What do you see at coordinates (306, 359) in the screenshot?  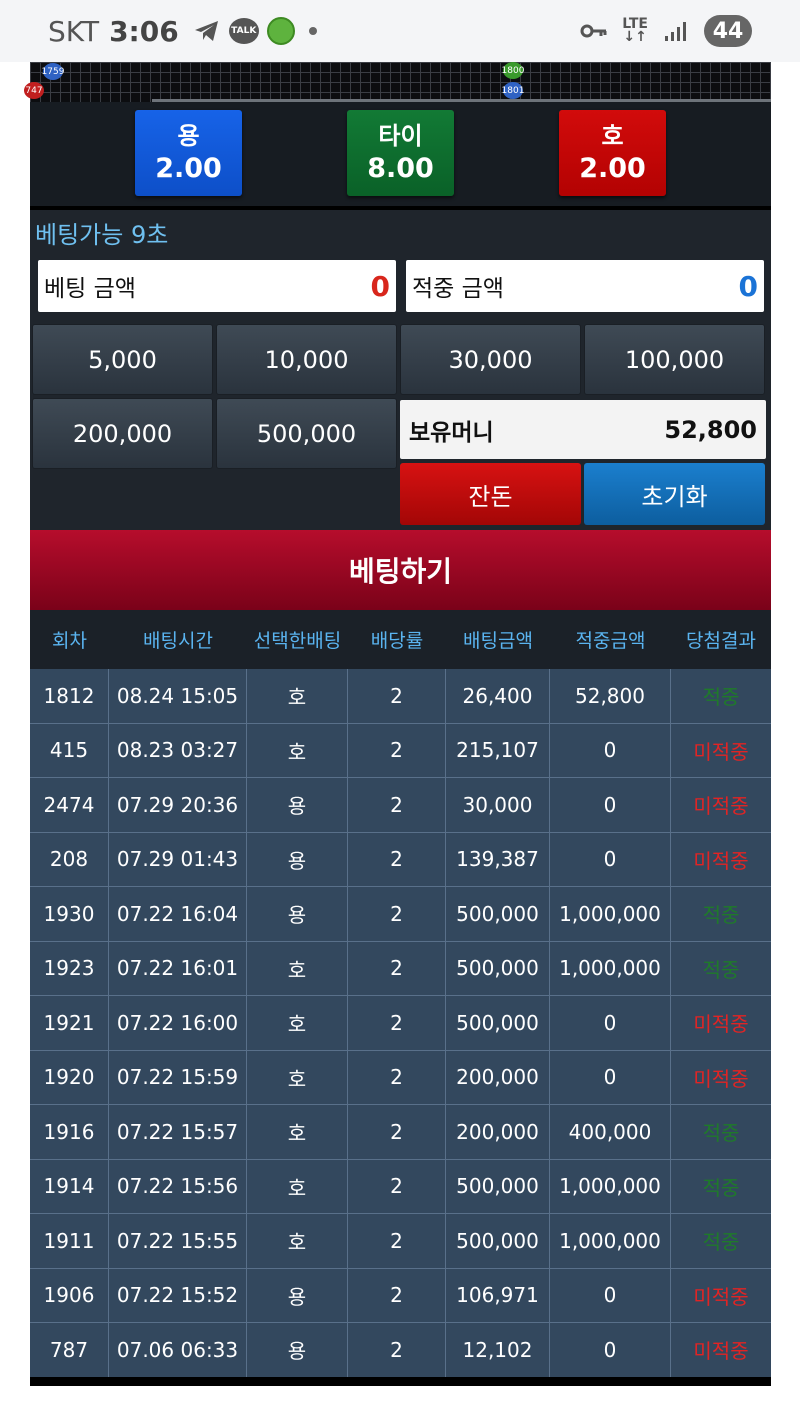 I see `chip-10000-button: 10,000` at bounding box center [306, 359].